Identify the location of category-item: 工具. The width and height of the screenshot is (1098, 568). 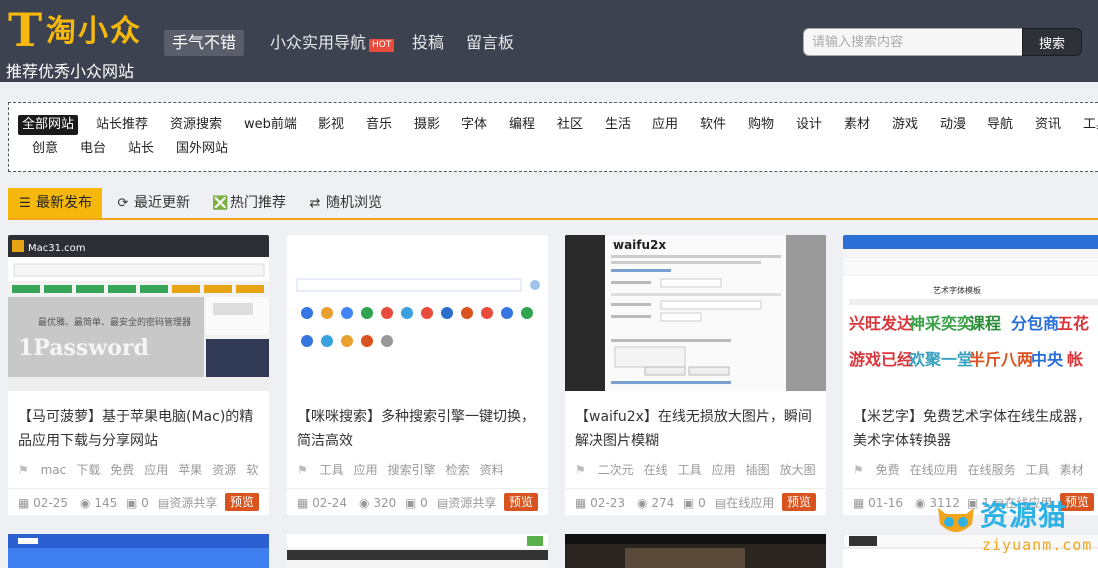
(1090, 125).